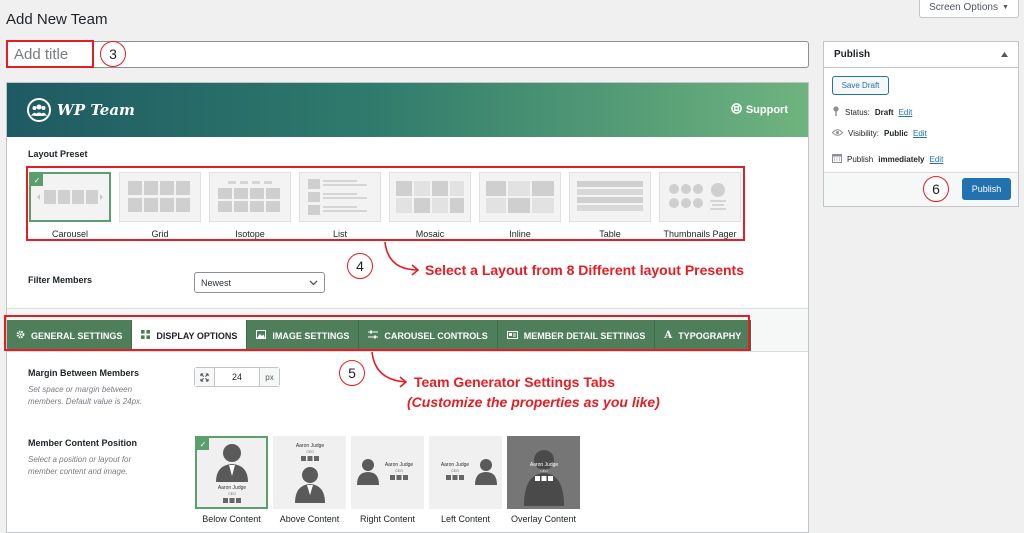 The image size is (1024, 533). What do you see at coordinates (58, 154) in the screenshot?
I see `layout-preset-label: Layout Preset` at bounding box center [58, 154].